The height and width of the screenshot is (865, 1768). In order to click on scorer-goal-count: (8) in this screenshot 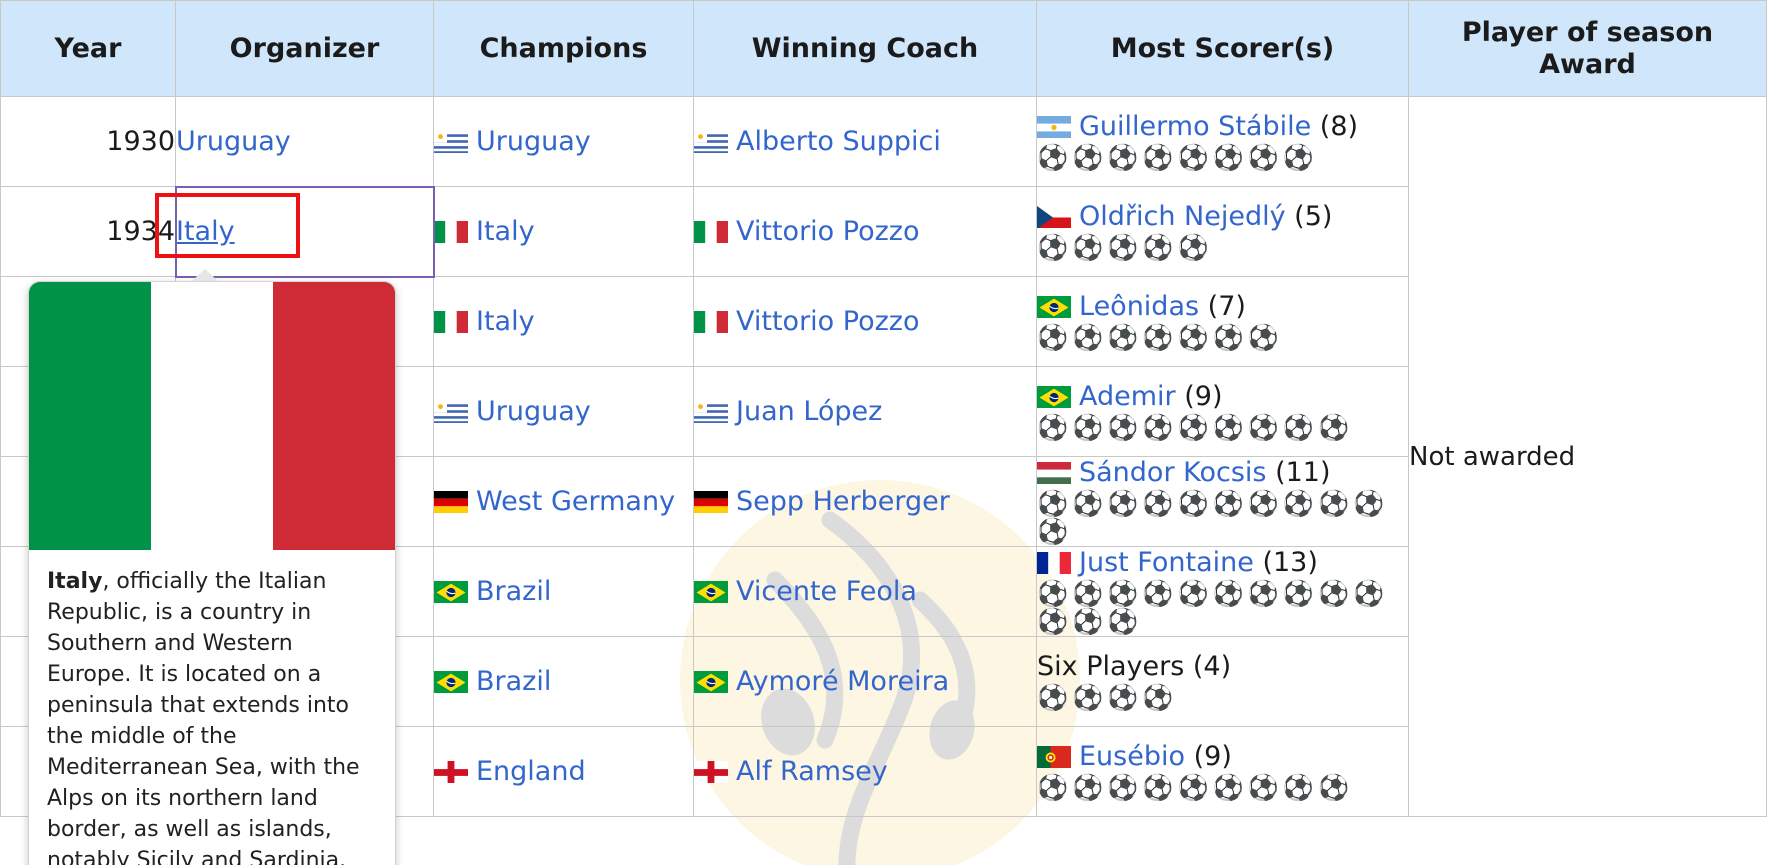, I will do `click(1339, 126)`.